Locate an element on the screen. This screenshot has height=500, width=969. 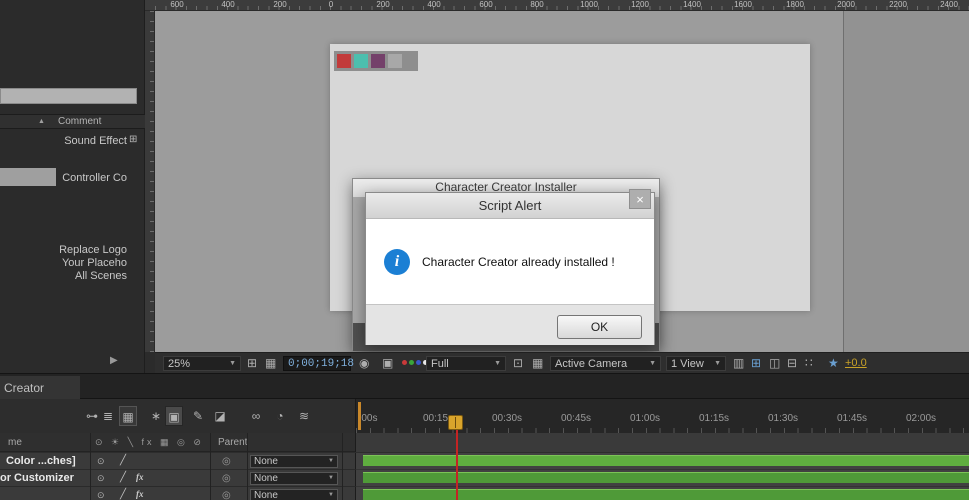
motion-blur-icon: ≋ is located at coordinates (304, 416).